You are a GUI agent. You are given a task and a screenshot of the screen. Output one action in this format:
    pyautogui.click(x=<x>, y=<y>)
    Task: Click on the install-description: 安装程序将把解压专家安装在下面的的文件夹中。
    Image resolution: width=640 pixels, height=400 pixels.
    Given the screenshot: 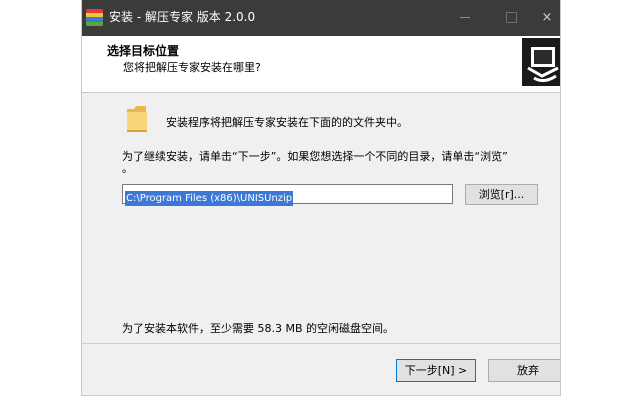 What is the action you would take?
    pyautogui.click(x=287, y=122)
    